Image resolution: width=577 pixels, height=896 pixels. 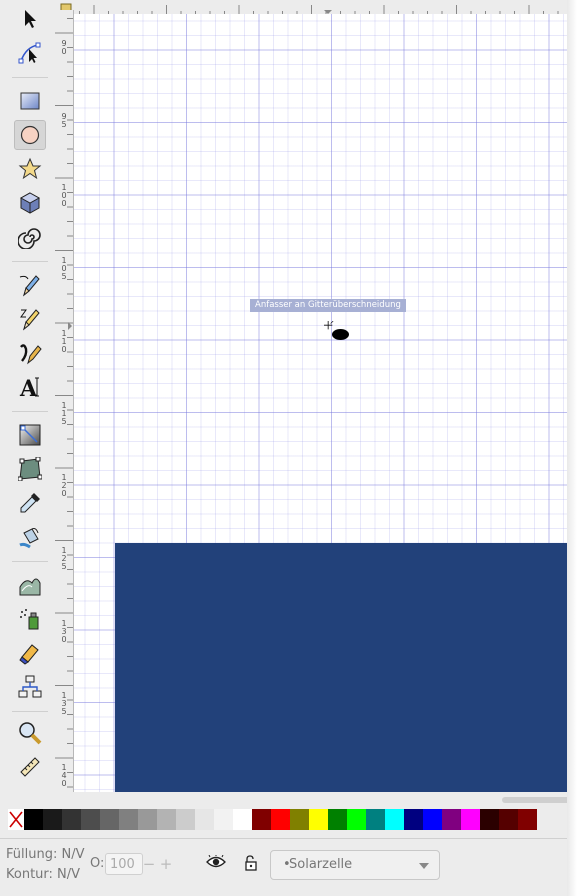 I want to click on rectangle-tool, so click(x=30, y=101).